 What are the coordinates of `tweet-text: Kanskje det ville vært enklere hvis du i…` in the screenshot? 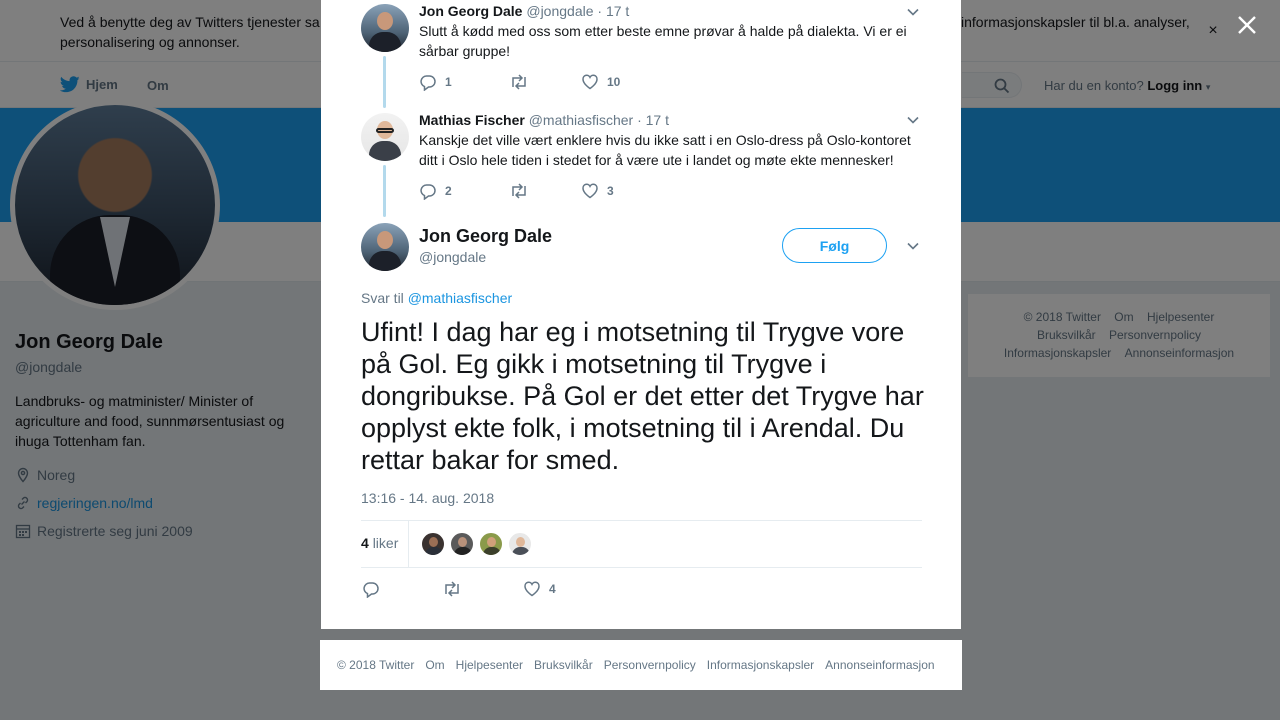 It's located at (665, 150).